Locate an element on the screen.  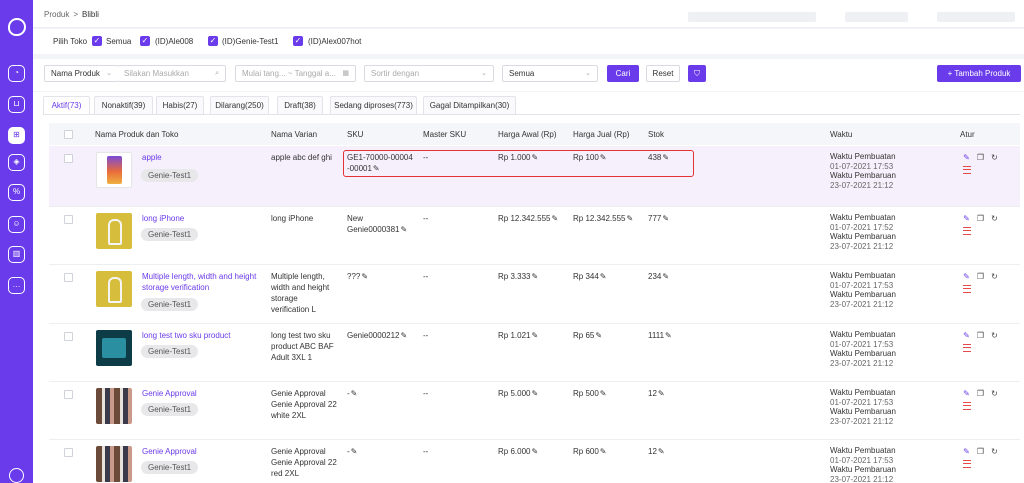
product-name: long test two sku product is located at coordinates (203, 335).